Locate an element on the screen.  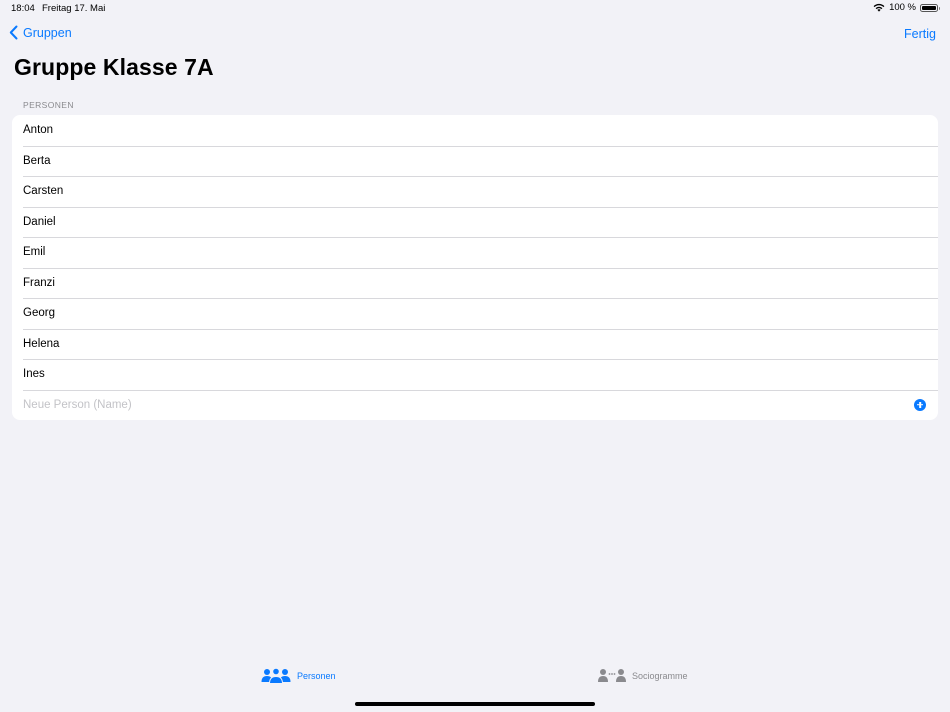
status-date: Freitag 17. Mai is located at coordinates (74, 8).